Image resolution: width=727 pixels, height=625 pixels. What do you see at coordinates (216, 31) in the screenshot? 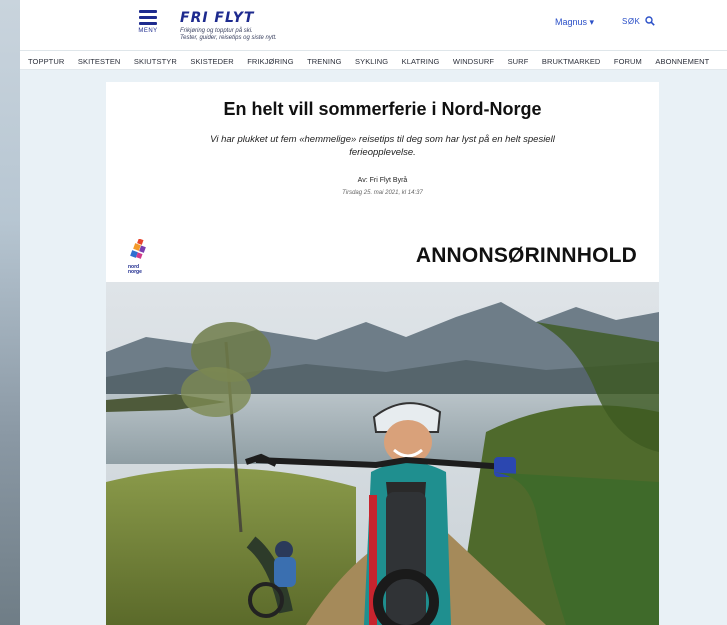
I see `tagline-line-1: Frikjøring og topptur på ski.` at bounding box center [216, 31].